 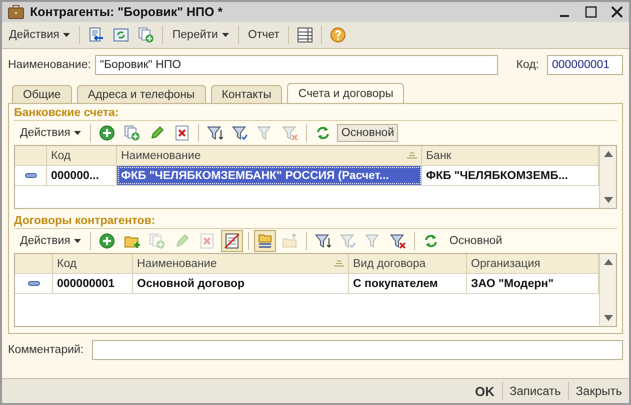 What do you see at coordinates (200, 35) in the screenshot?
I see `menu-button: Перейти` at bounding box center [200, 35].